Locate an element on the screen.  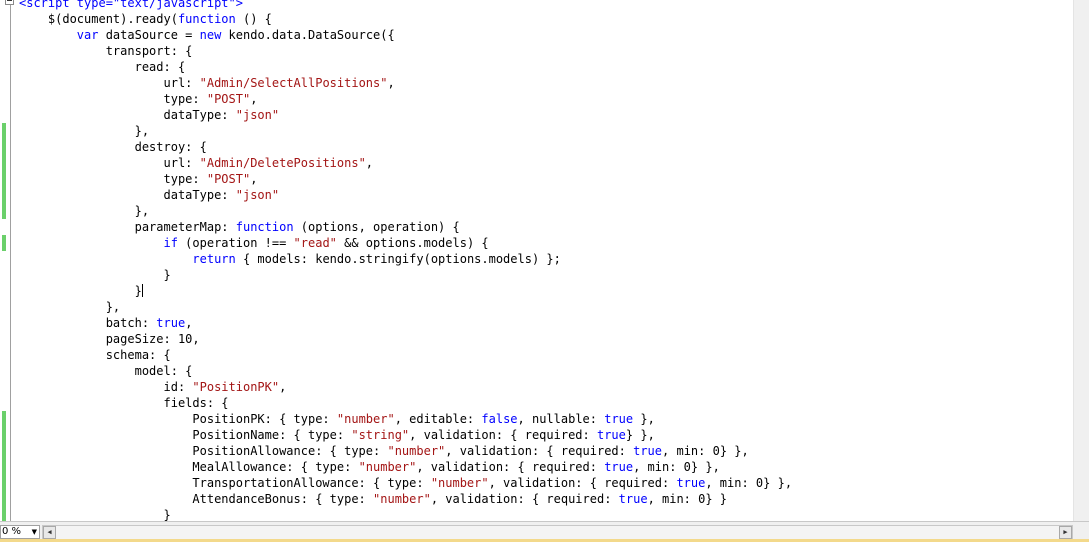
code-string: "string" is located at coordinates (380, 435).